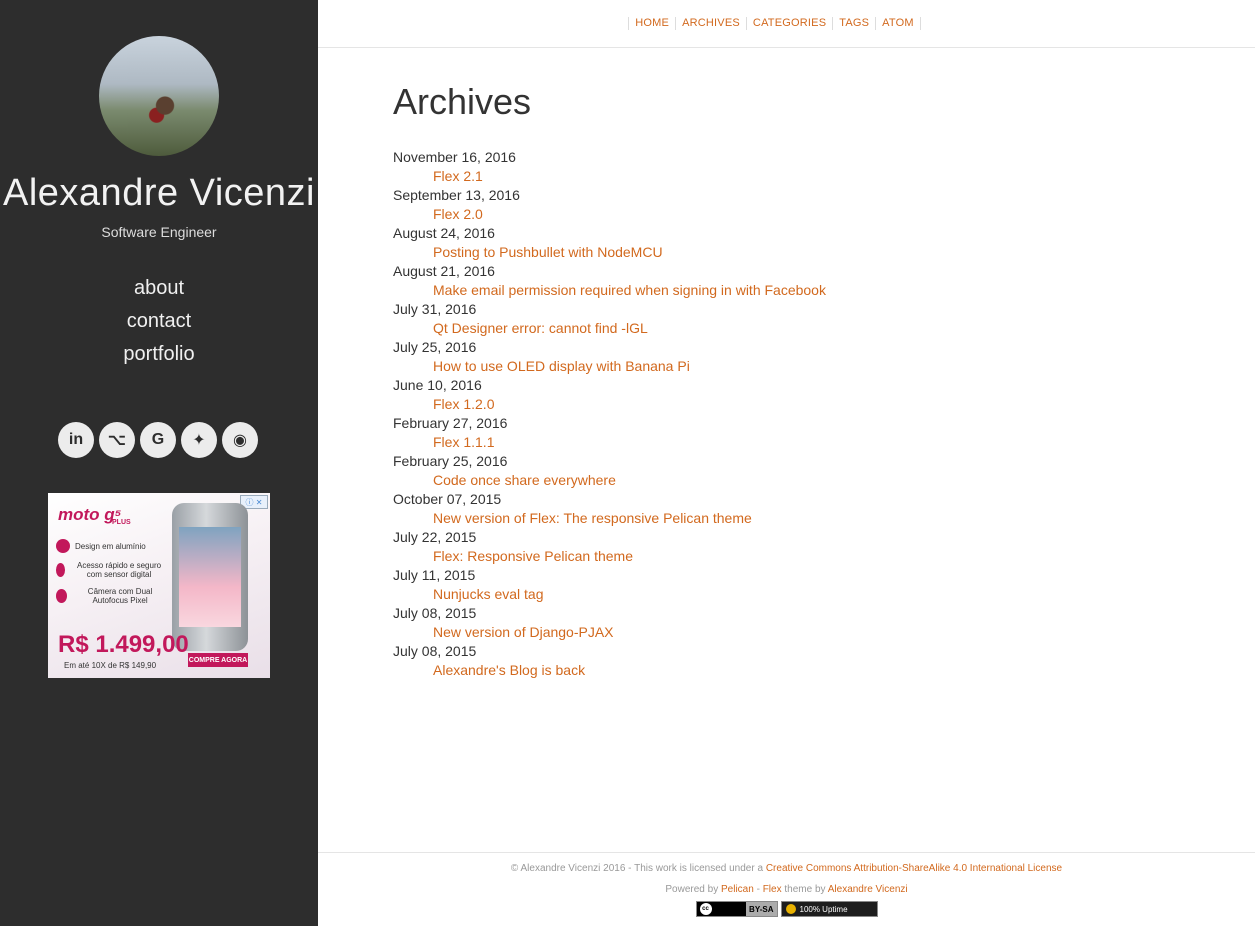 This screenshot has height=927, width=1255. I want to click on nav-menu: HOME ARCHIVES CATEGORIES TAGS ATOM, so click(774, 23).